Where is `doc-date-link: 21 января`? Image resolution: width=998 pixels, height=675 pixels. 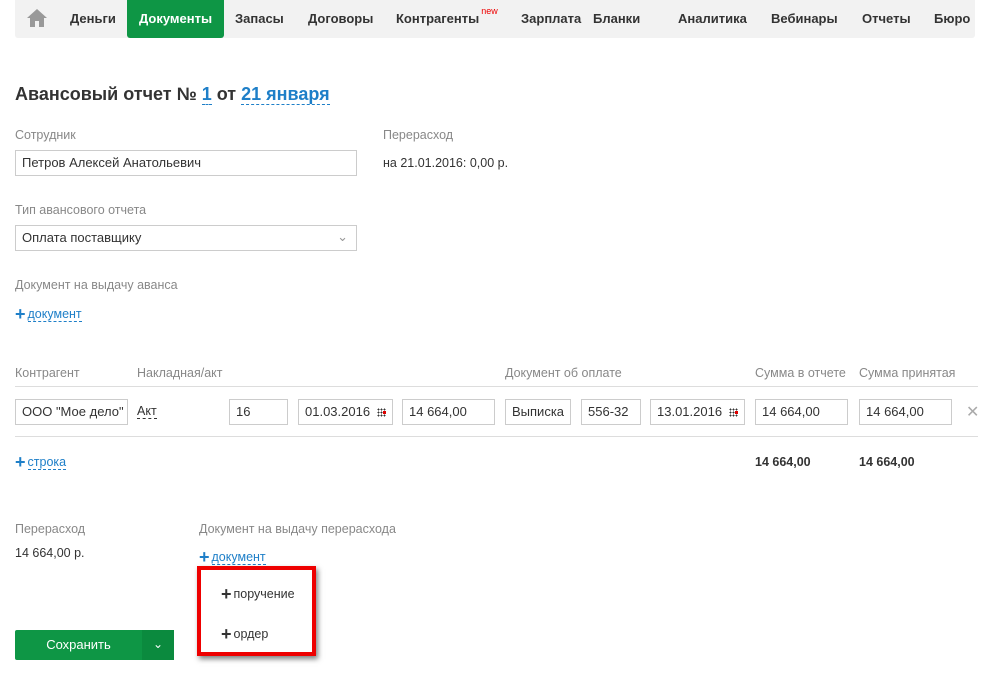
doc-date-link: 21 января is located at coordinates (285, 94).